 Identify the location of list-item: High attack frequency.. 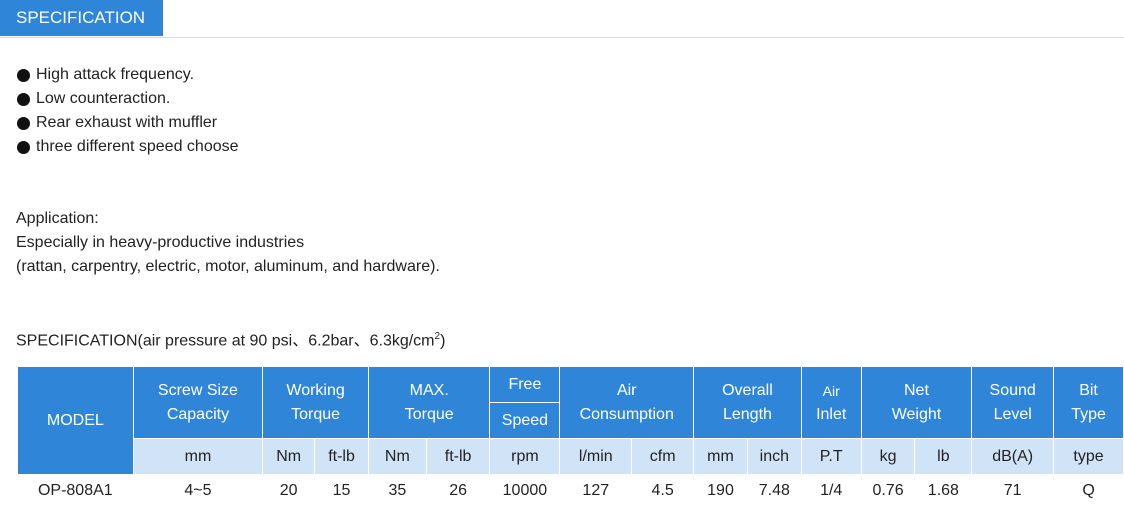
(128, 75).